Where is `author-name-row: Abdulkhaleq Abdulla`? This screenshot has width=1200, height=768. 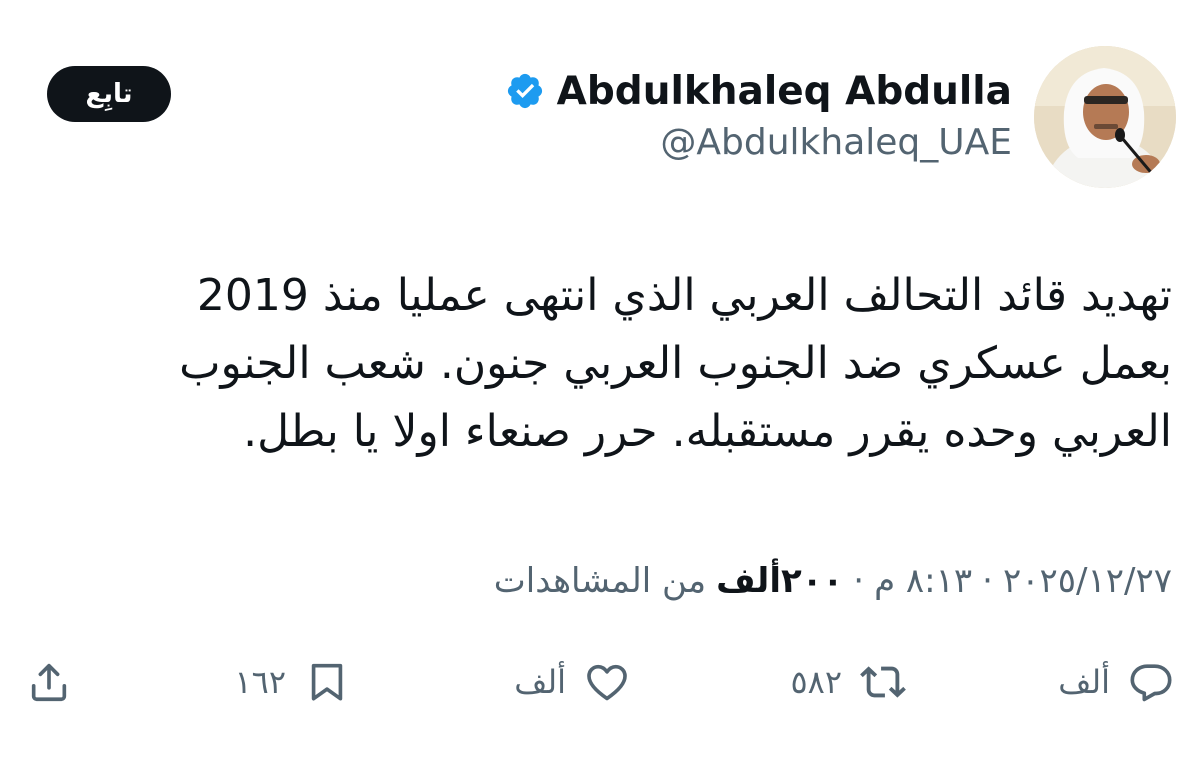 author-name-row: Abdulkhaleq Abdulla is located at coordinates (758, 91).